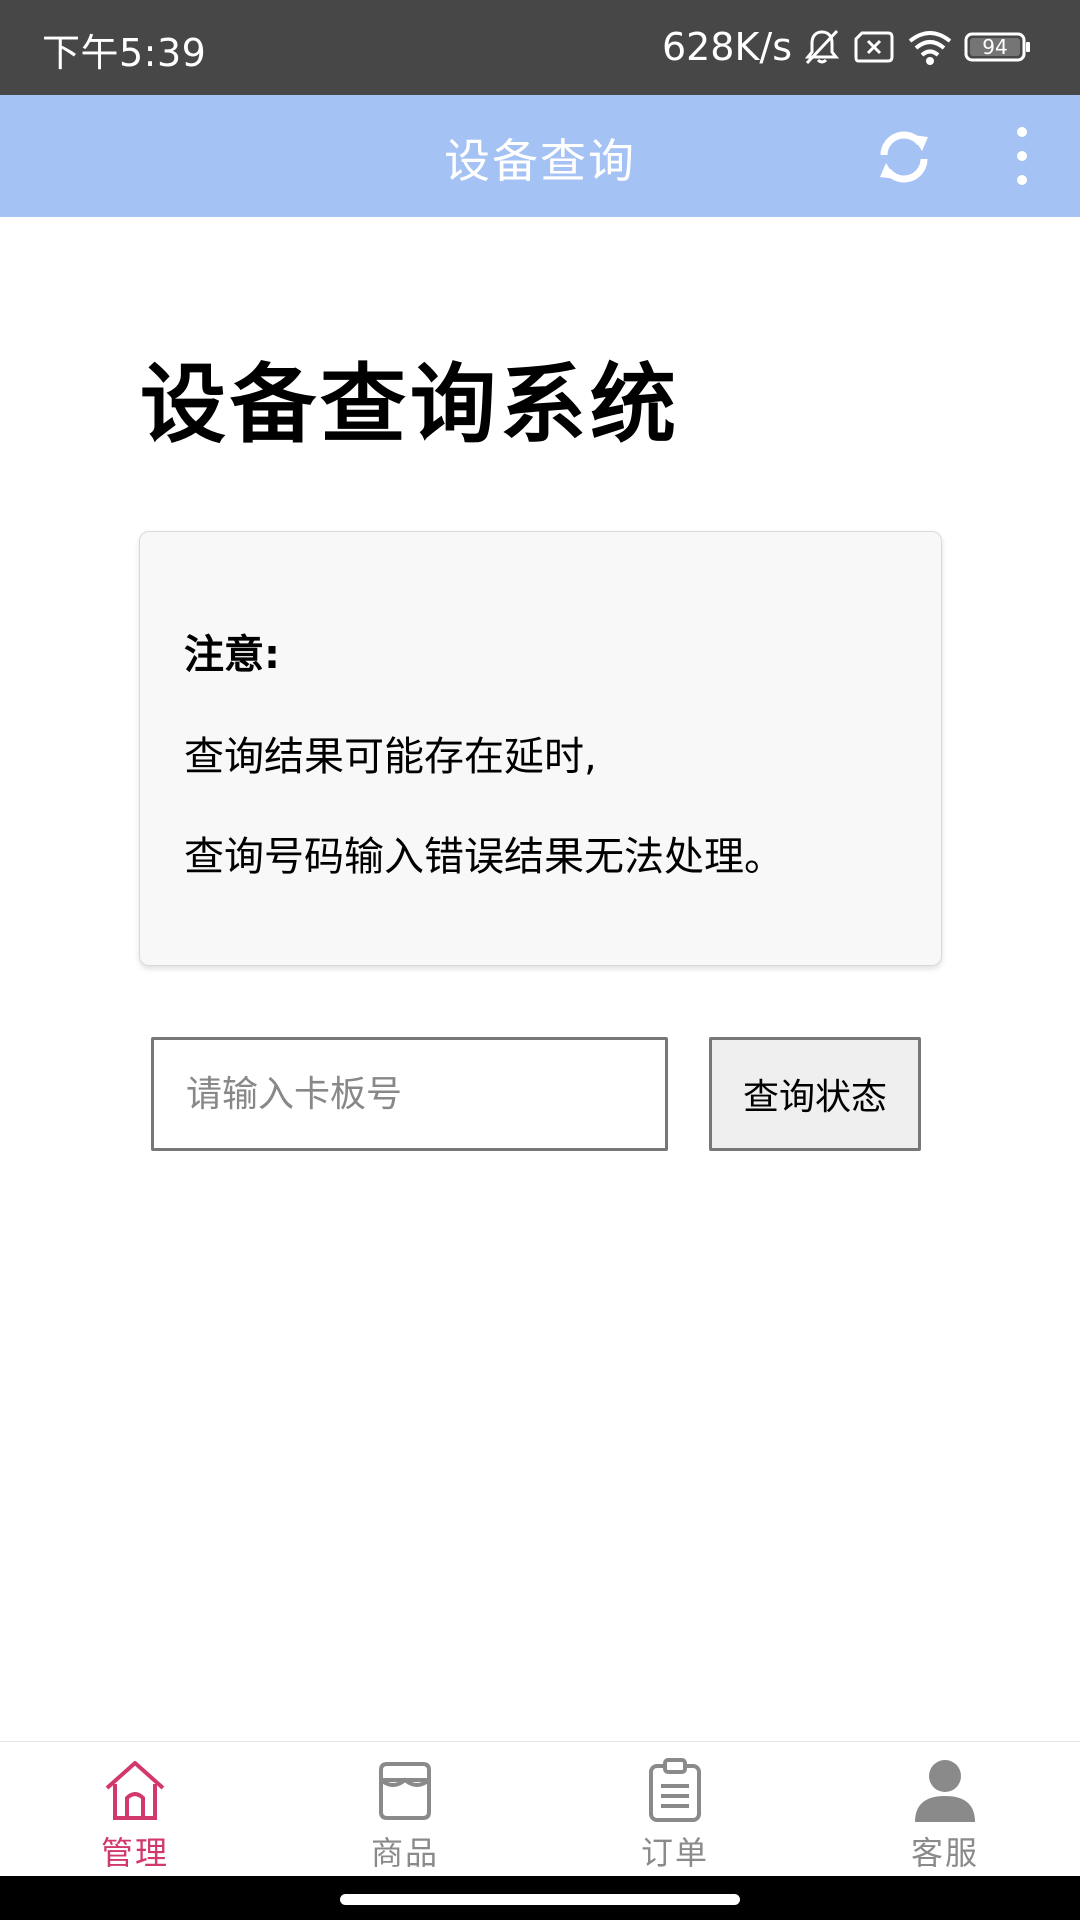 The height and width of the screenshot is (1920, 1080). I want to click on gesture-bar, so click(540, 1898).